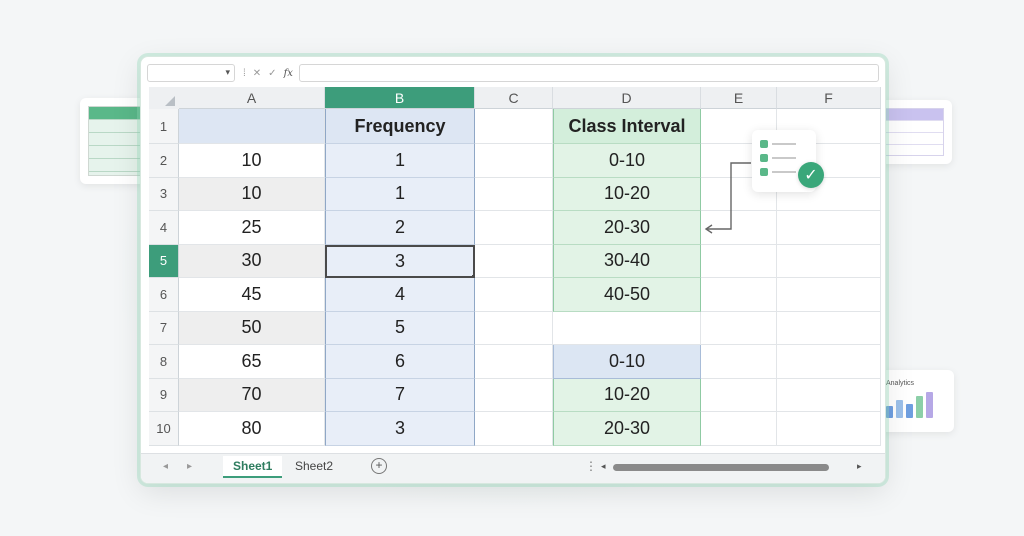  I want to click on cell-a10: 80, so click(252, 429).